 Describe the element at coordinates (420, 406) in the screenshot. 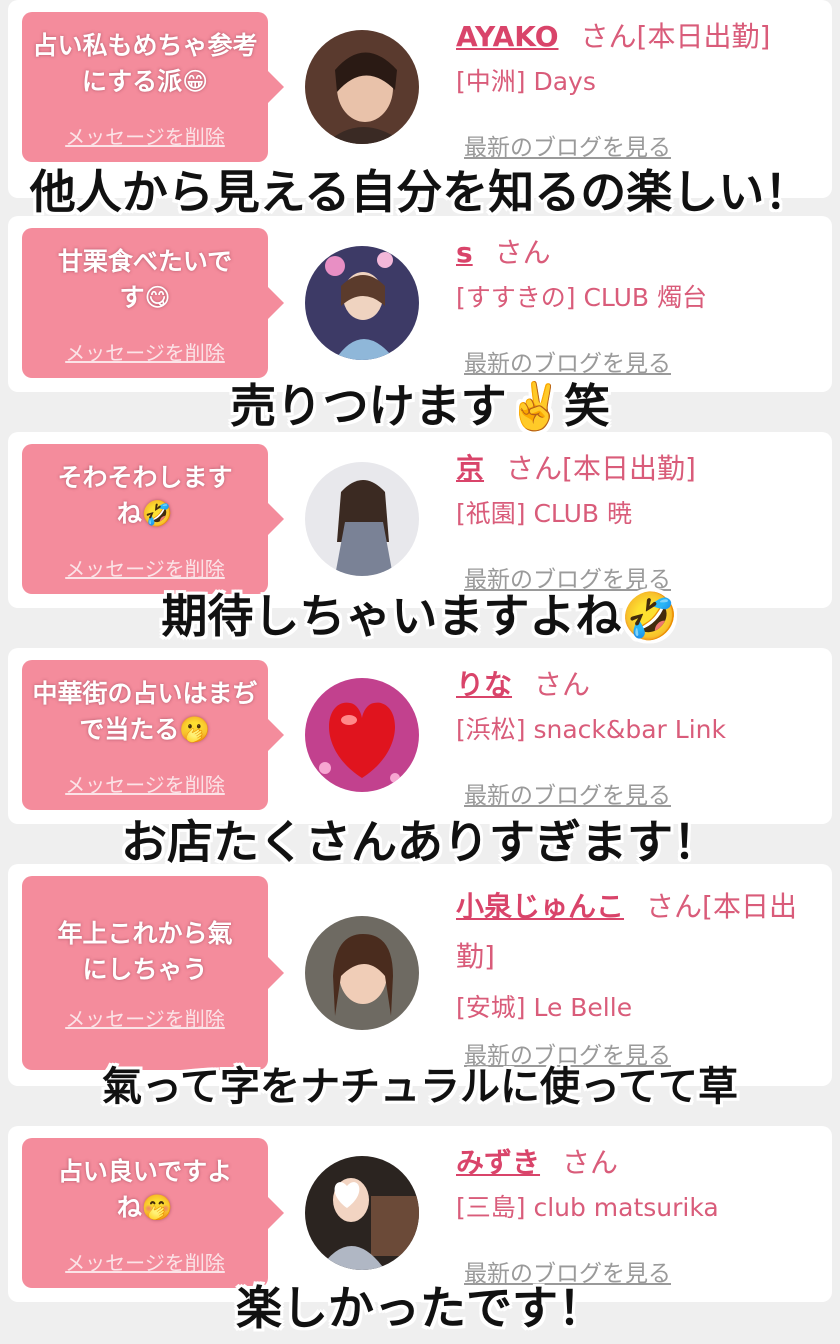

I see `overlay-caption: 売りつけます✌️笑` at that location.